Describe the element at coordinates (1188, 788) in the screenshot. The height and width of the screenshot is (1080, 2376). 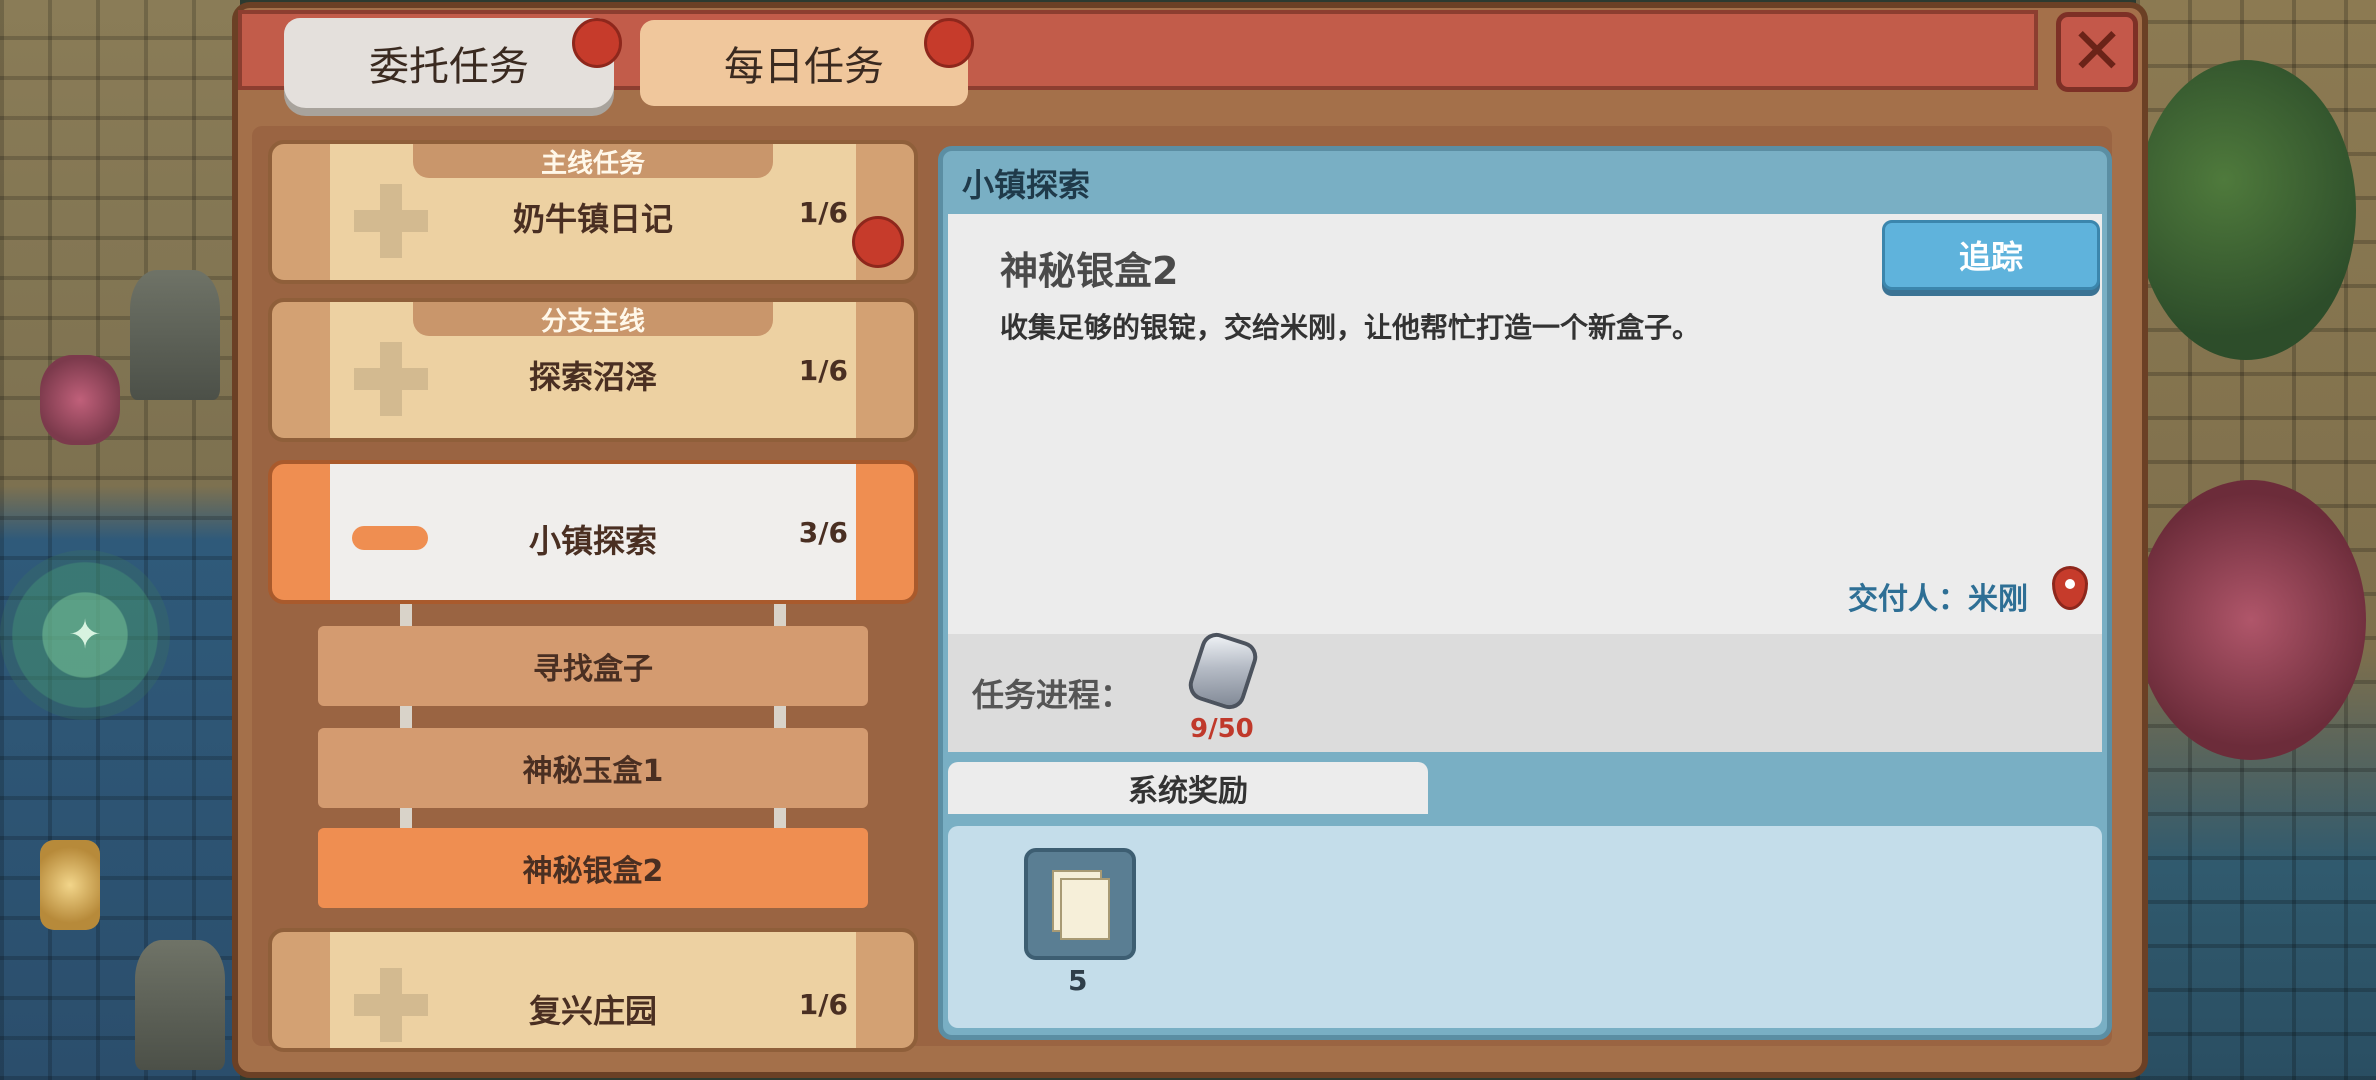
I see `system-reward-tab: 系统奖励` at that location.